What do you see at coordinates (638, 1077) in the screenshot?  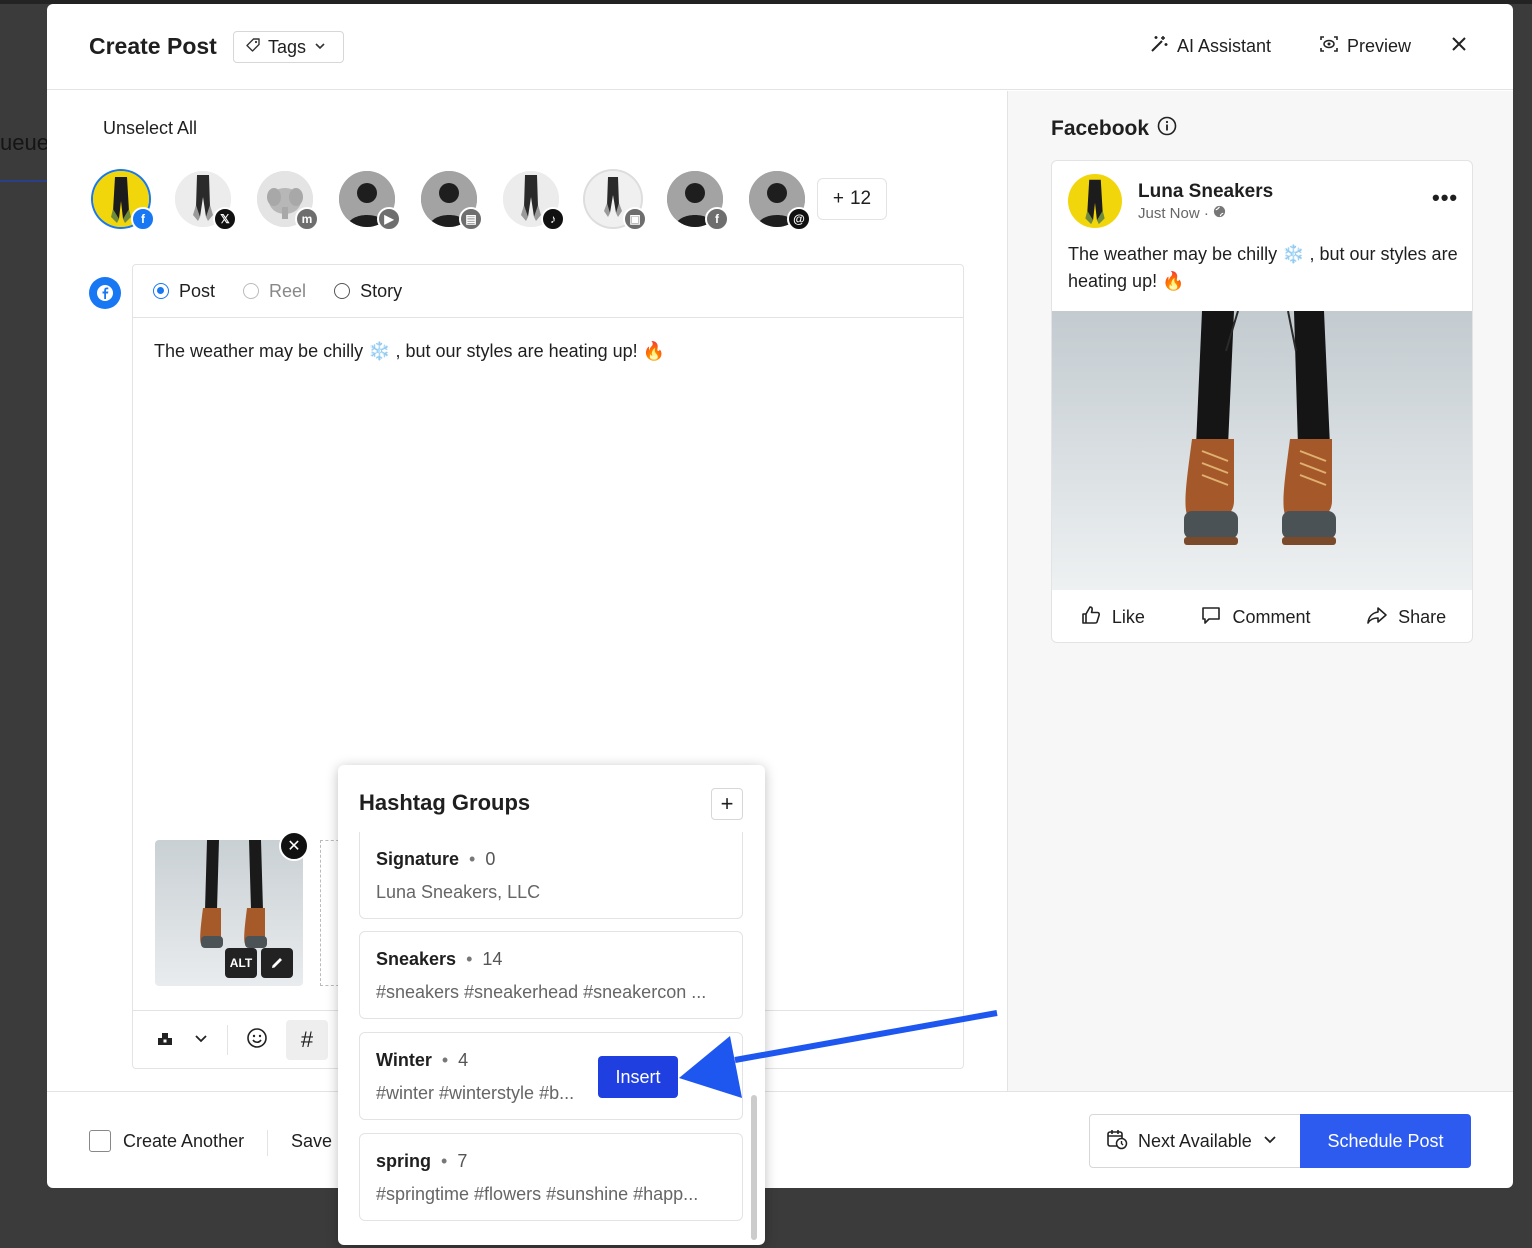 I see `insert-button: Insert` at bounding box center [638, 1077].